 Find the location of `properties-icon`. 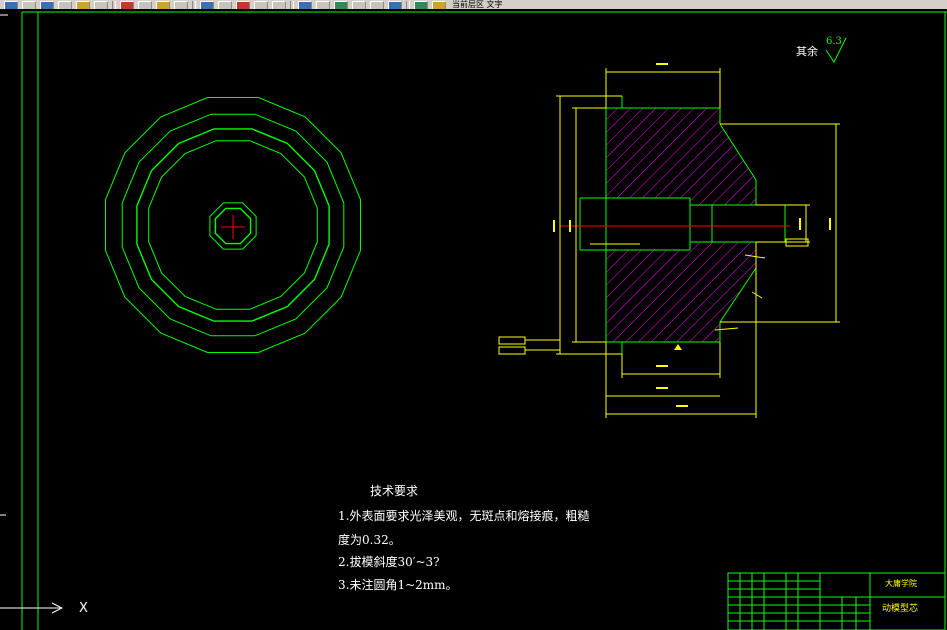

properties-icon is located at coordinates (305, 4).